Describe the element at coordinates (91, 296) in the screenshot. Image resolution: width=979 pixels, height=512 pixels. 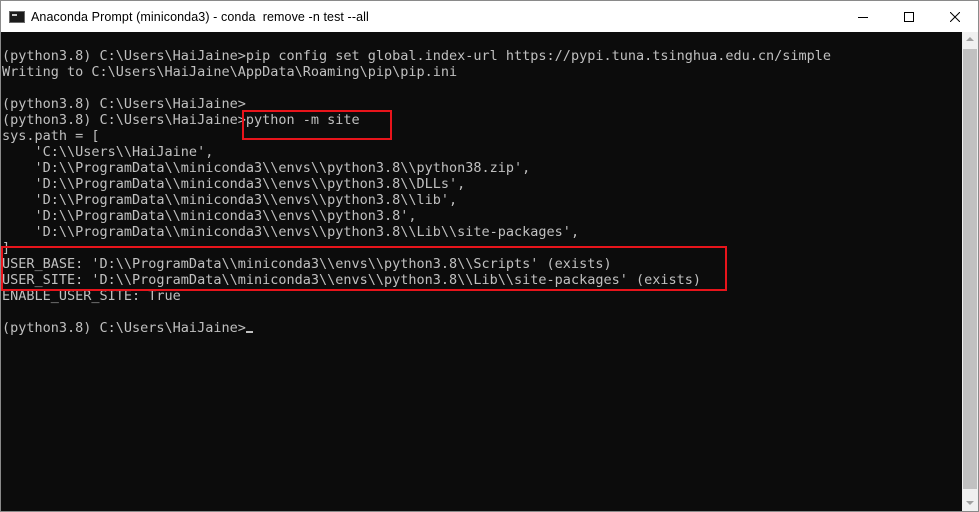
I see `console-line: ENABLE_USER_SITE: True` at that location.